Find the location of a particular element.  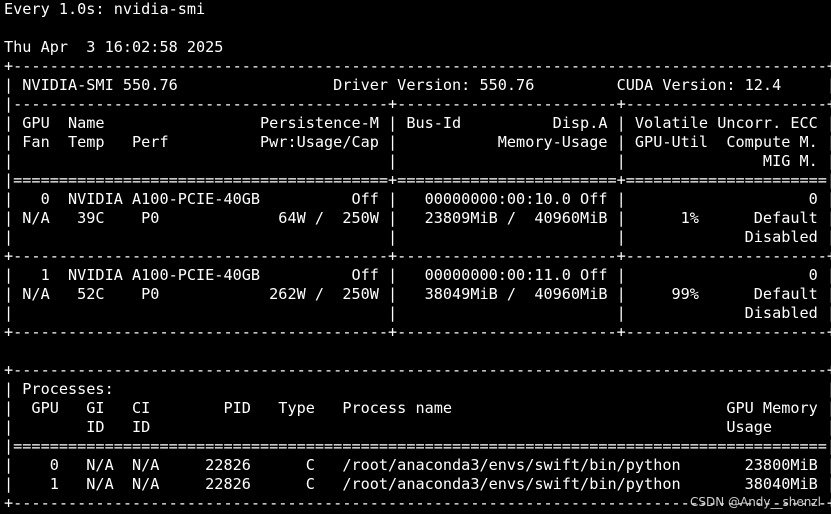

watermark: CSDN @Andy__shenzl is located at coordinates (755, 502).